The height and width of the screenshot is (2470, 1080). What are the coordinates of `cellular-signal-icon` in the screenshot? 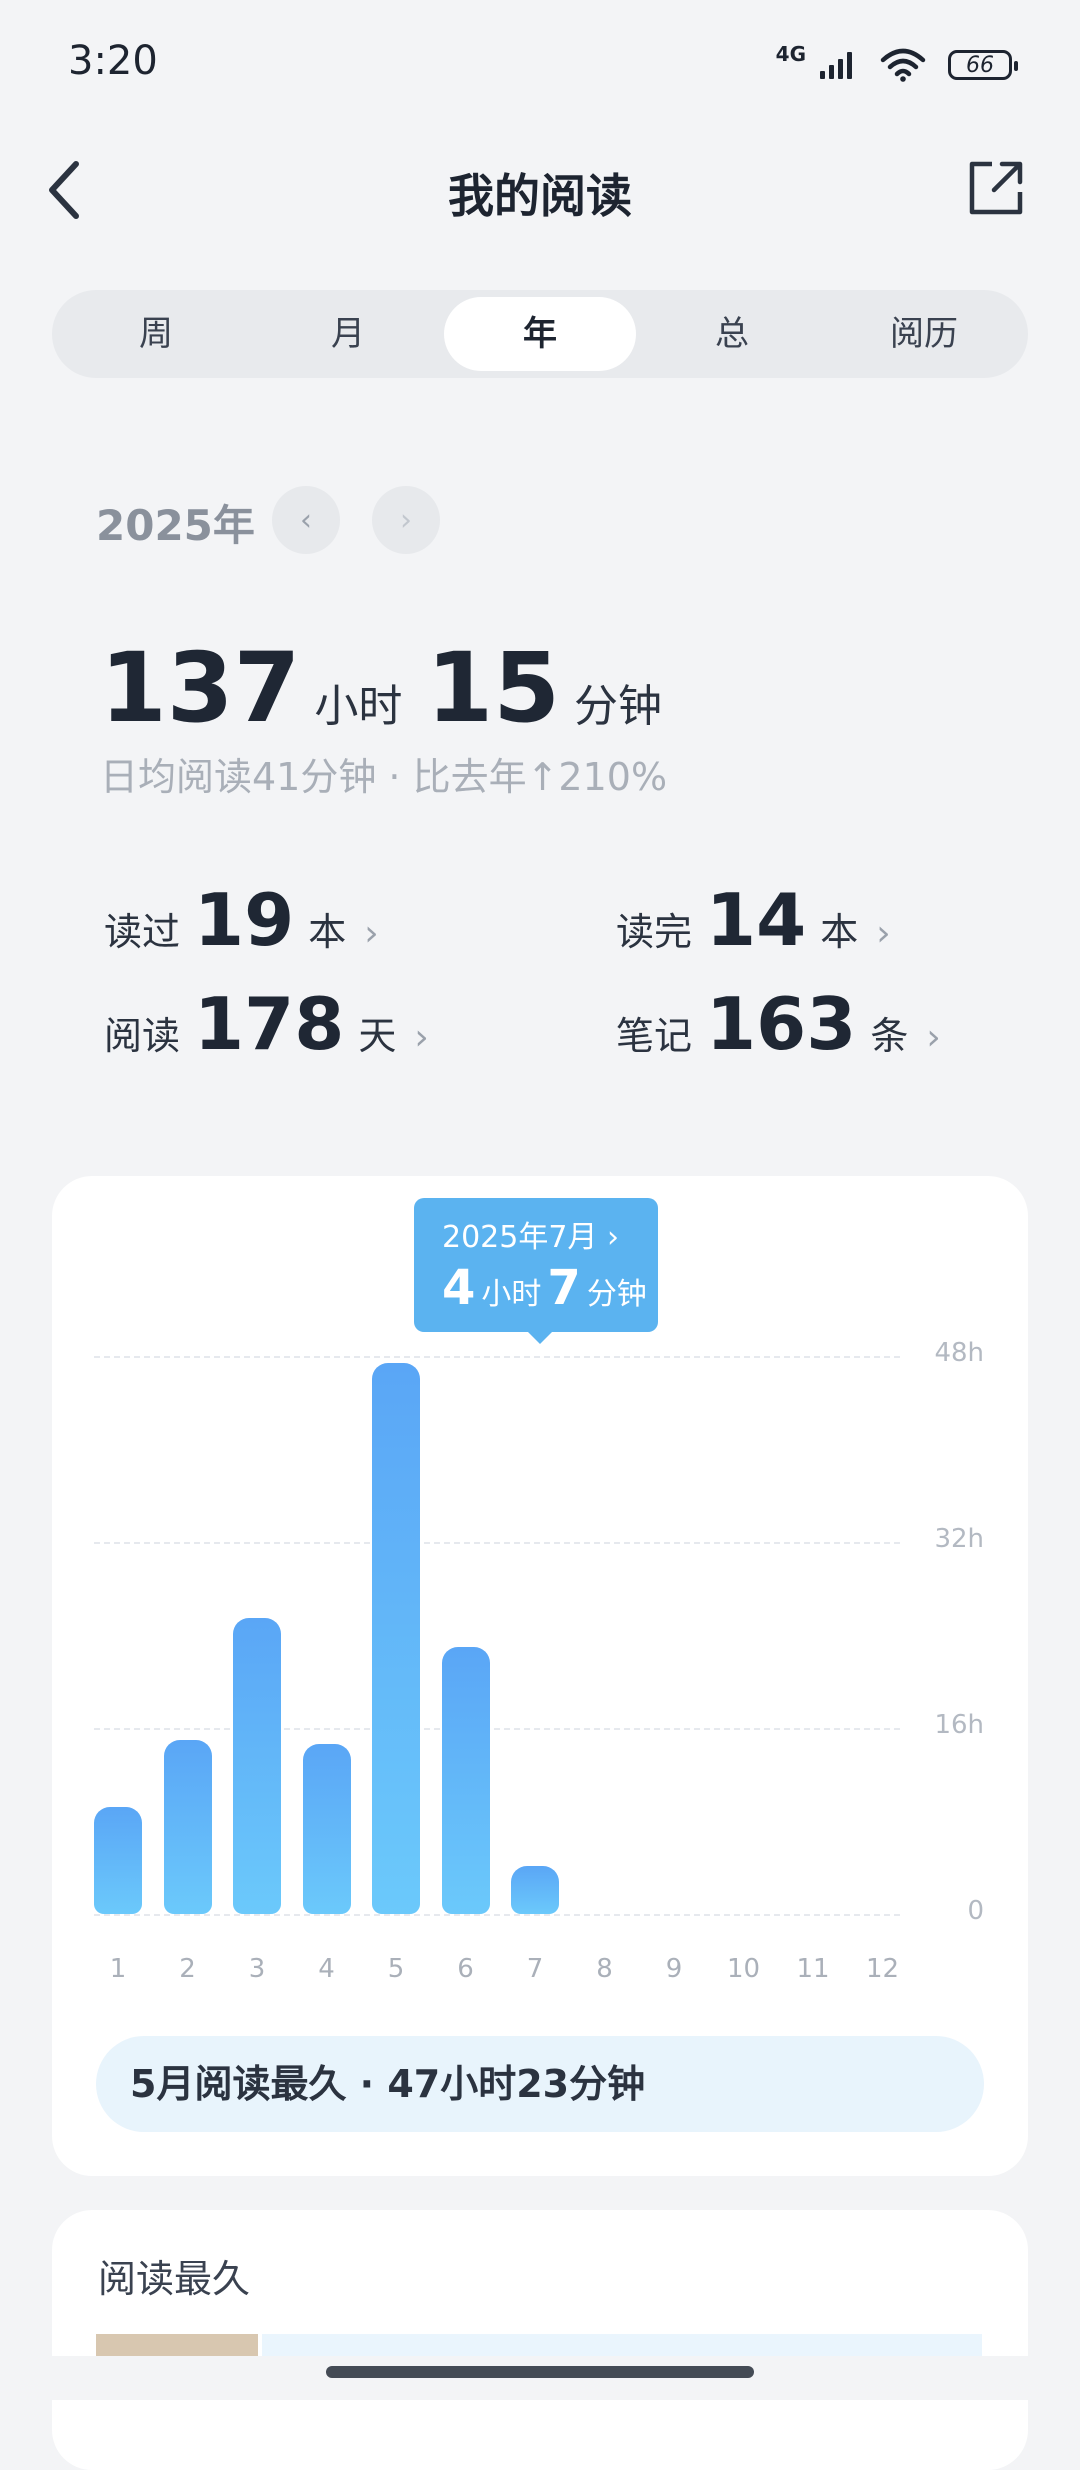 It's located at (836, 65).